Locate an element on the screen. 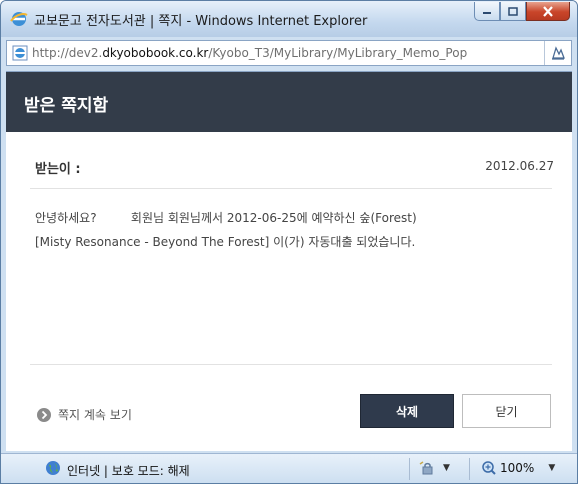 Image resolution: width=578 pixels, height=484 pixels. maximize-icon is located at coordinates (513, 11).